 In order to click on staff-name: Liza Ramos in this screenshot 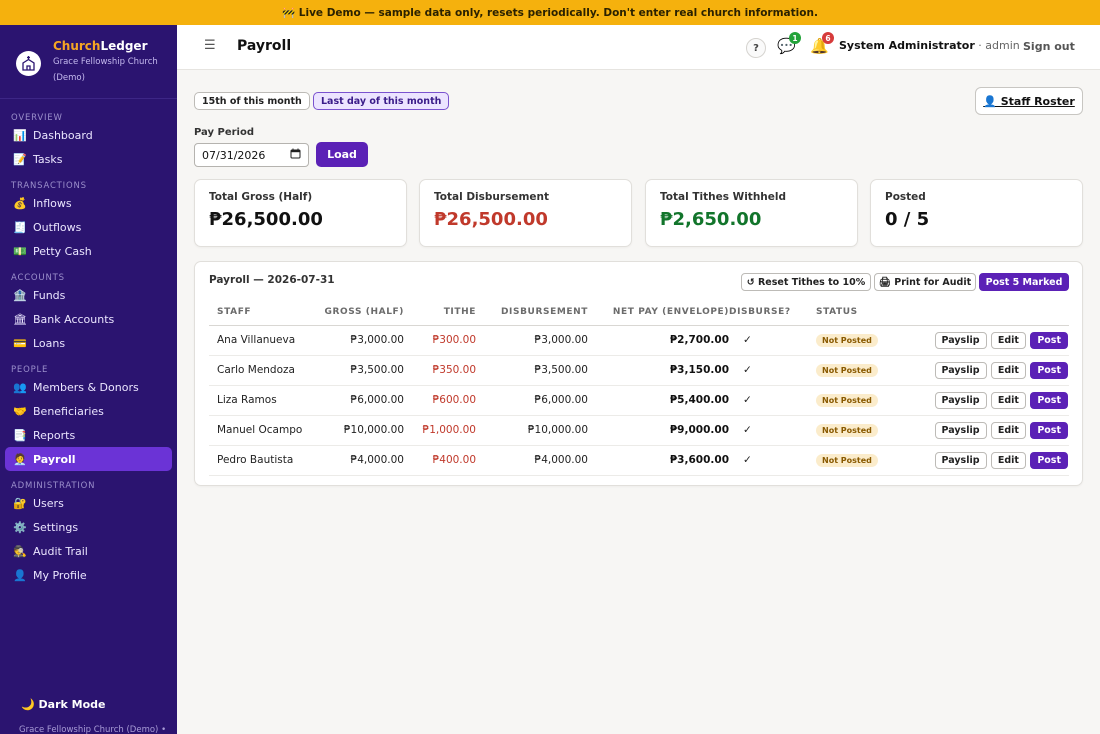, I will do `click(259, 400)`.